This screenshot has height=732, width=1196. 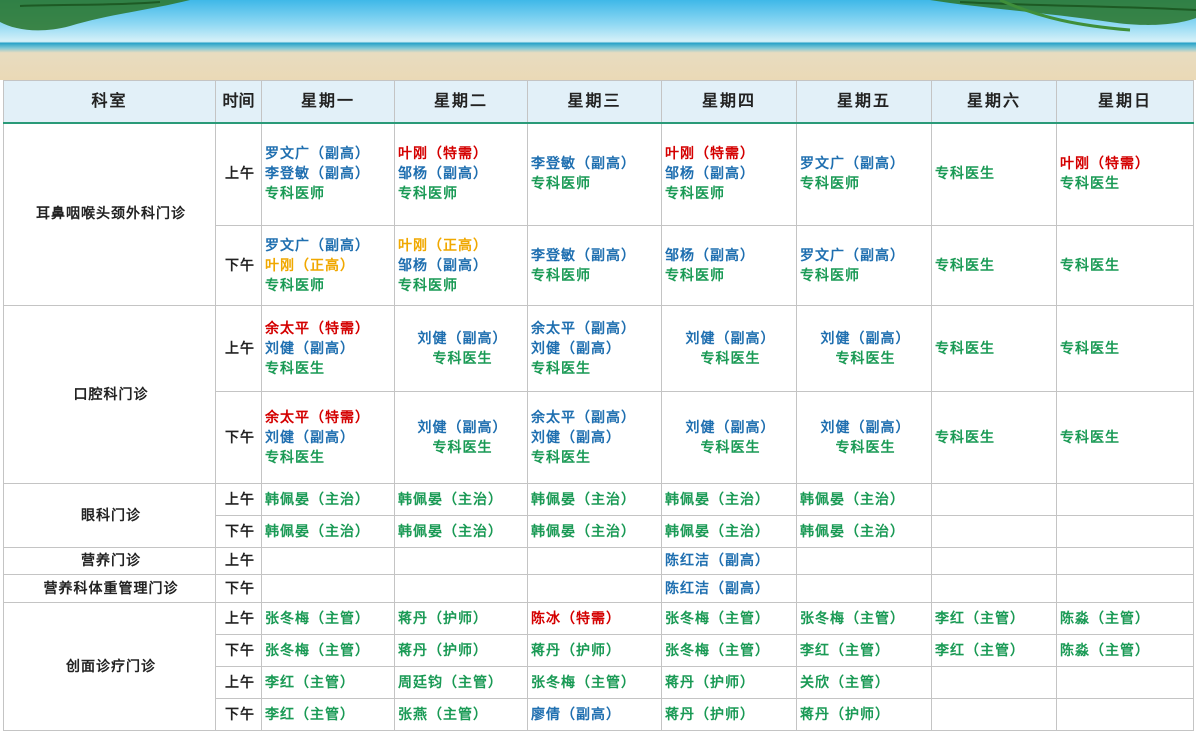 What do you see at coordinates (109, 515) in the screenshot?
I see `department-name: 眼科门诊` at bounding box center [109, 515].